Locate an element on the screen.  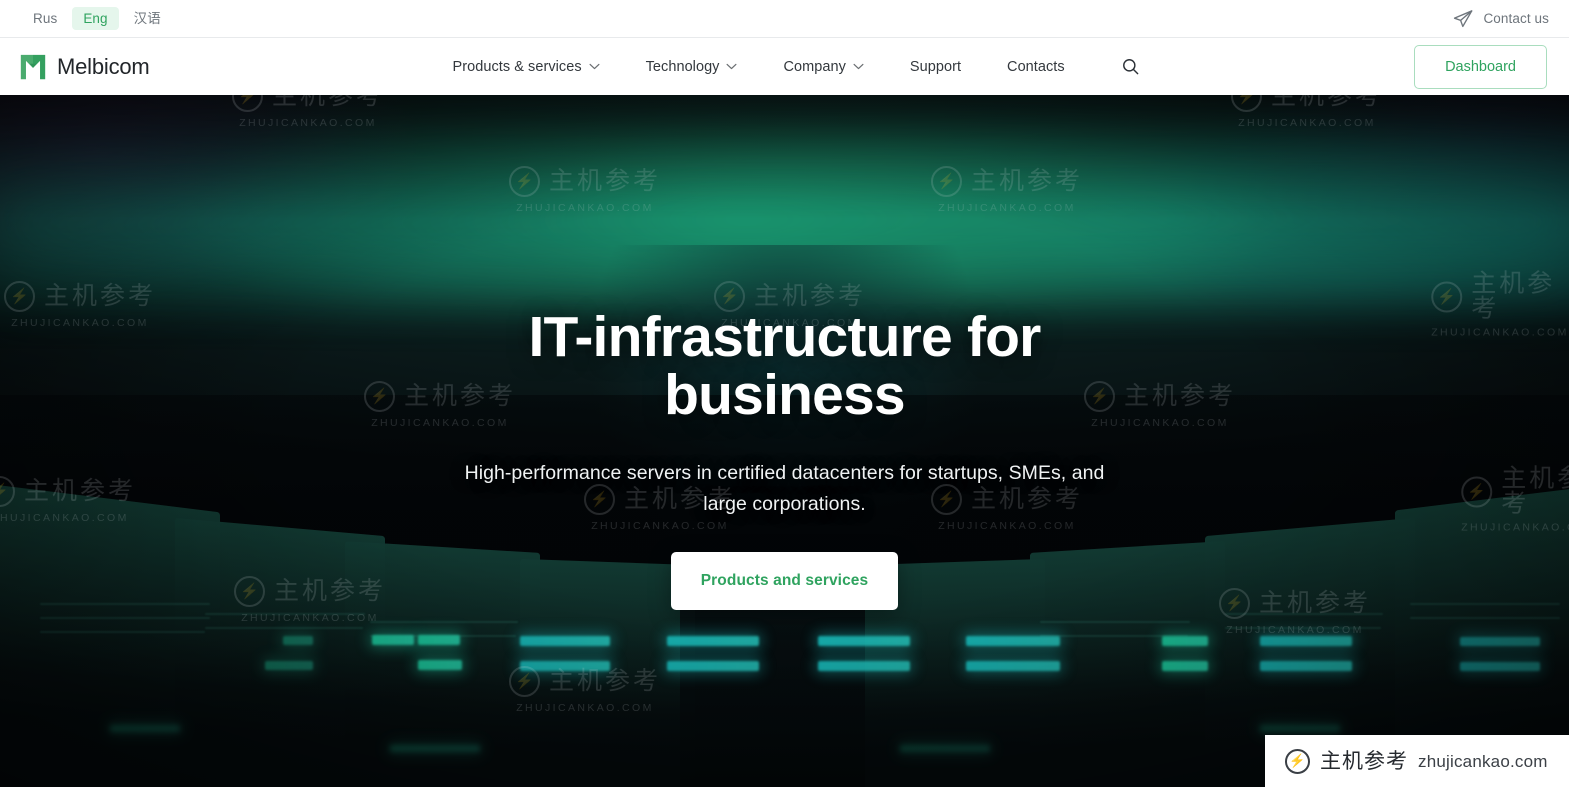
nav-item-support: Support is located at coordinates (935, 67).